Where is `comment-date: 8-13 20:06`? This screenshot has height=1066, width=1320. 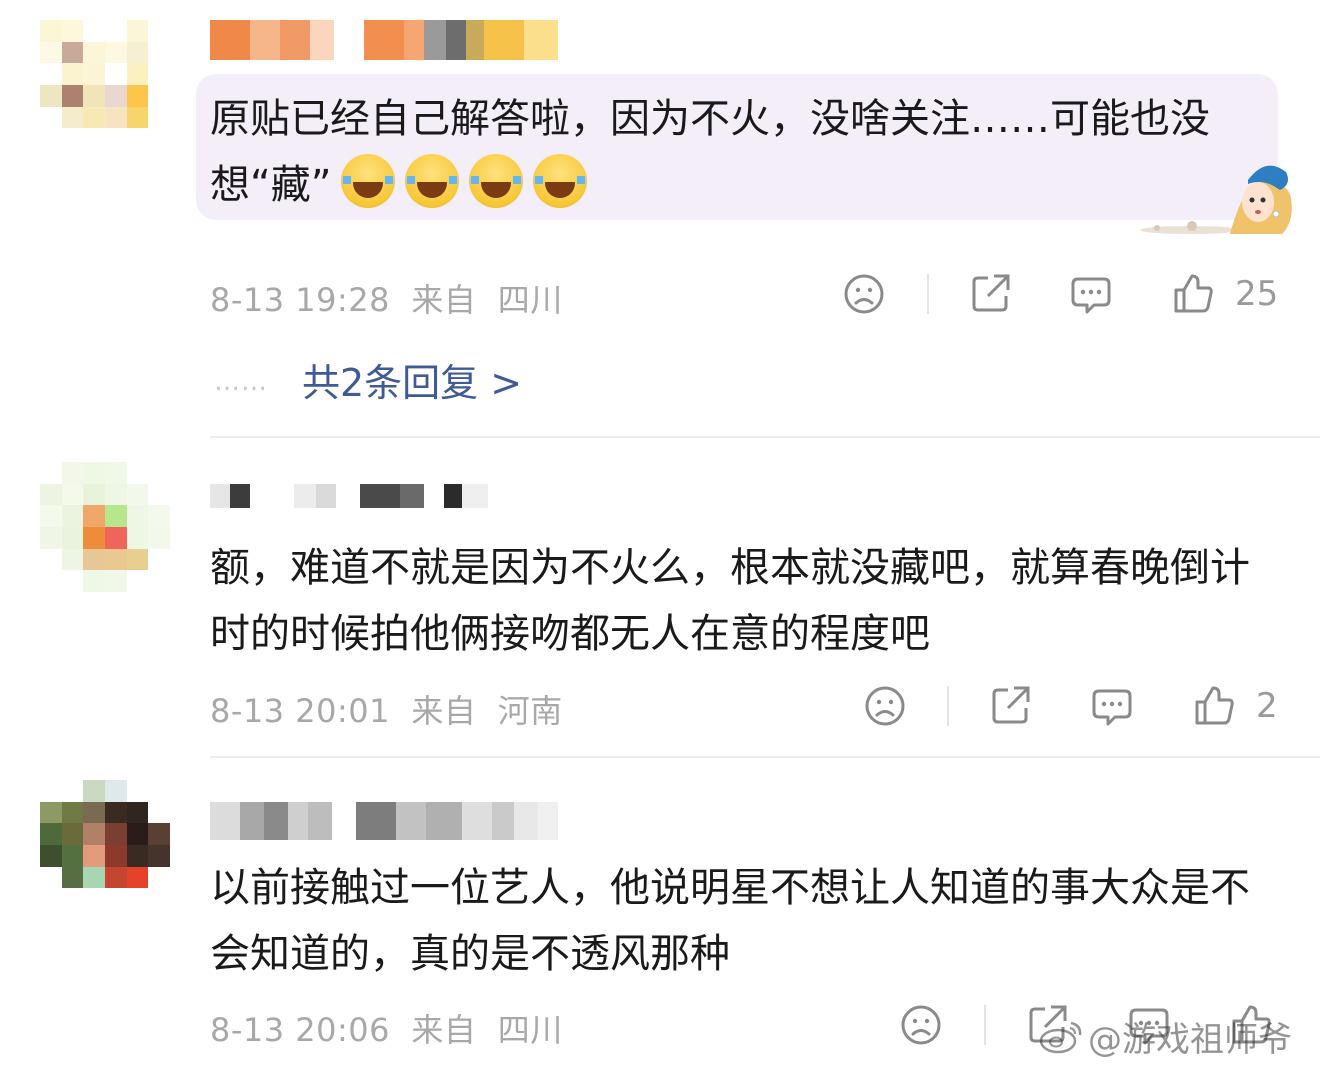 comment-date: 8-13 20:06 is located at coordinates (300, 1030).